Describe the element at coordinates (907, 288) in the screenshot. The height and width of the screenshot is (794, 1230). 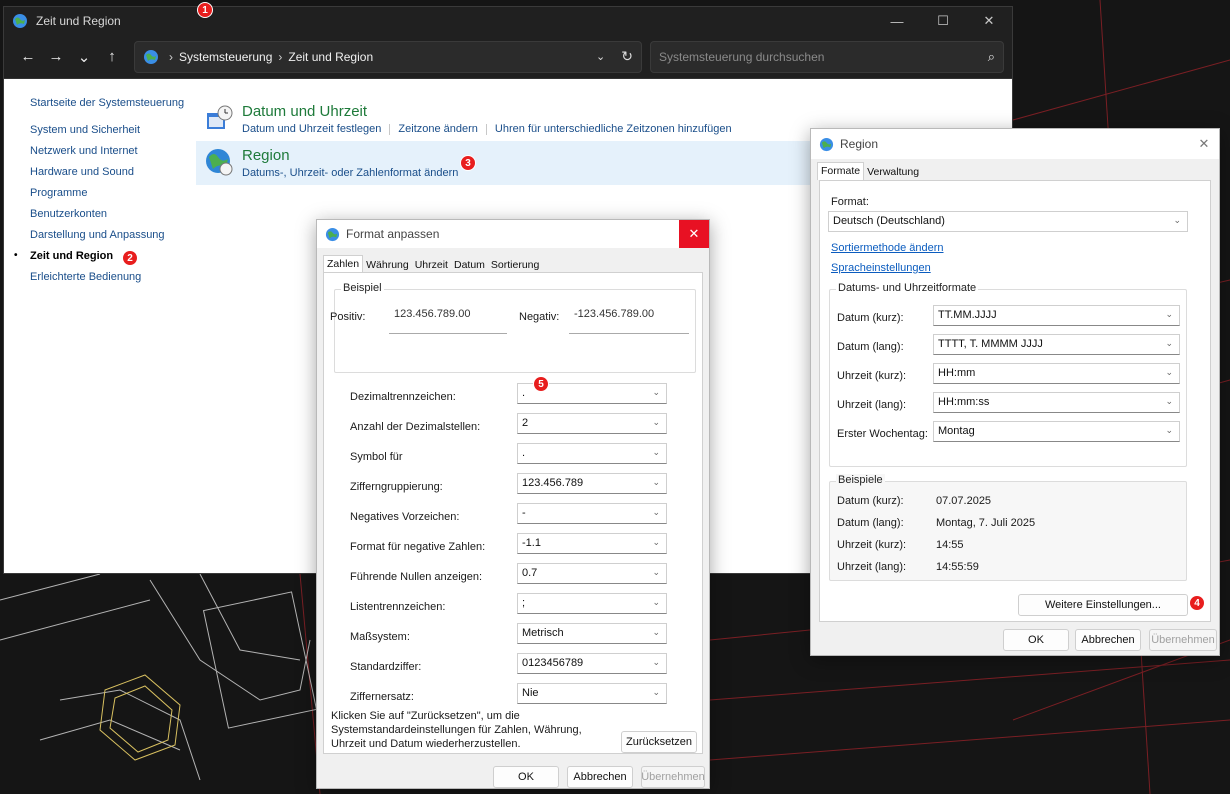
I see `datetime-formats-legend: Datums- und Uhrzeitformate` at that location.